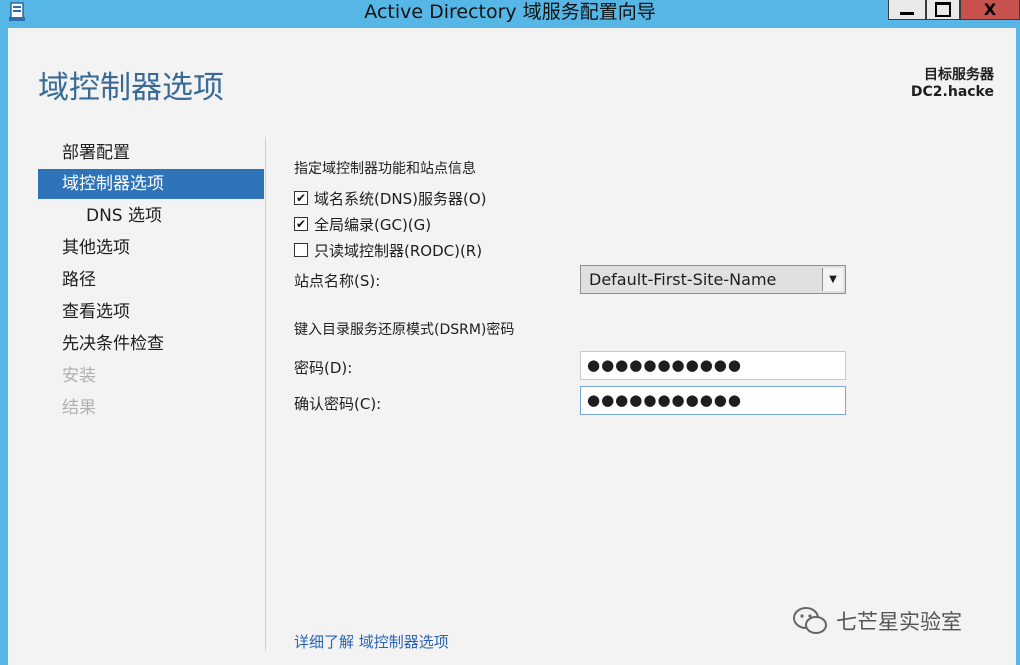 The width and height of the screenshot is (1020, 665). Describe the element at coordinates (151, 216) in the screenshot. I see `nav-dns-options: DNS 选项` at that location.